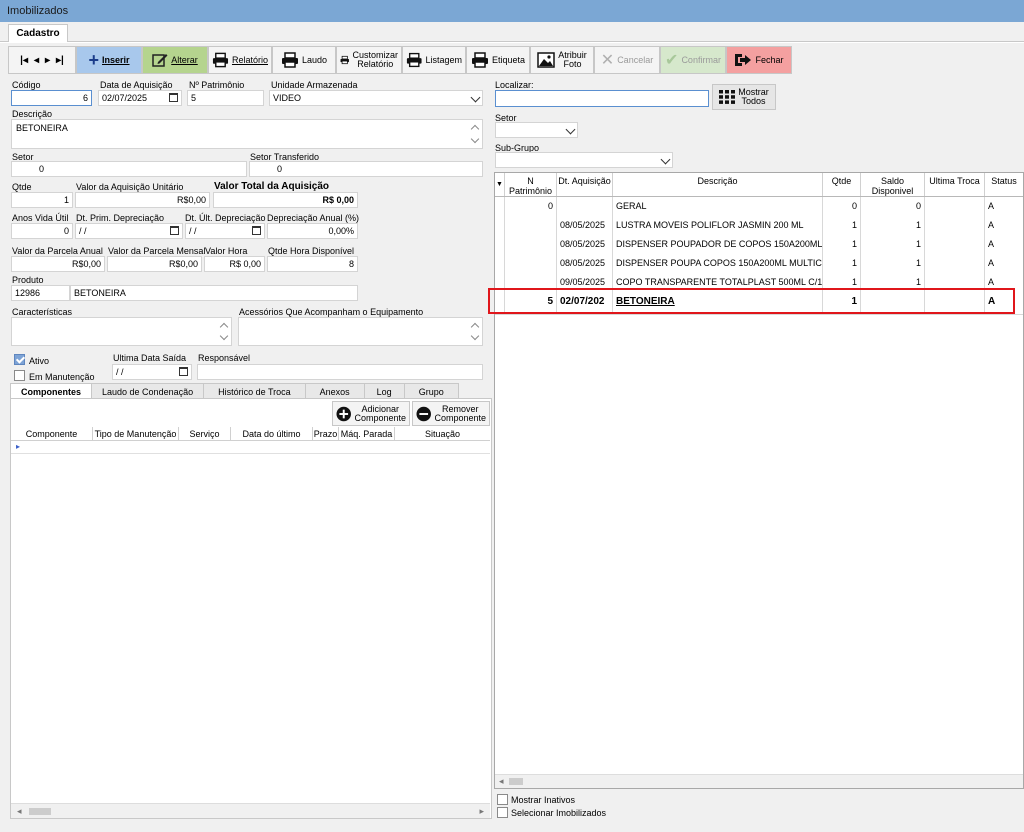 The width and height of the screenshot is (1024, 832). I want to click on caracteristicas-field, so click(121, 331).